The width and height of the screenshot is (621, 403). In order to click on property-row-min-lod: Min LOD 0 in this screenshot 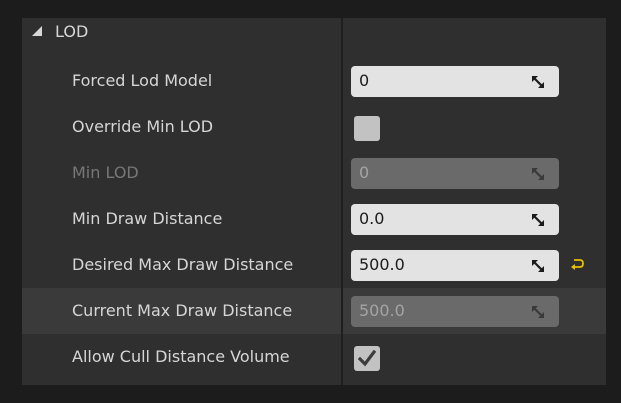, I will do `click(314, 173)`.